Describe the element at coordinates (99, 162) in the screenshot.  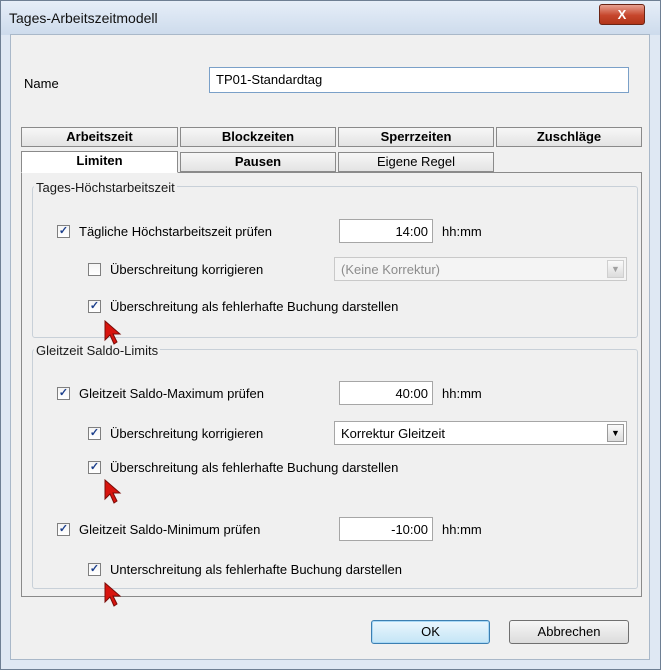
I see `tab-limiten: Limiten` at that location.